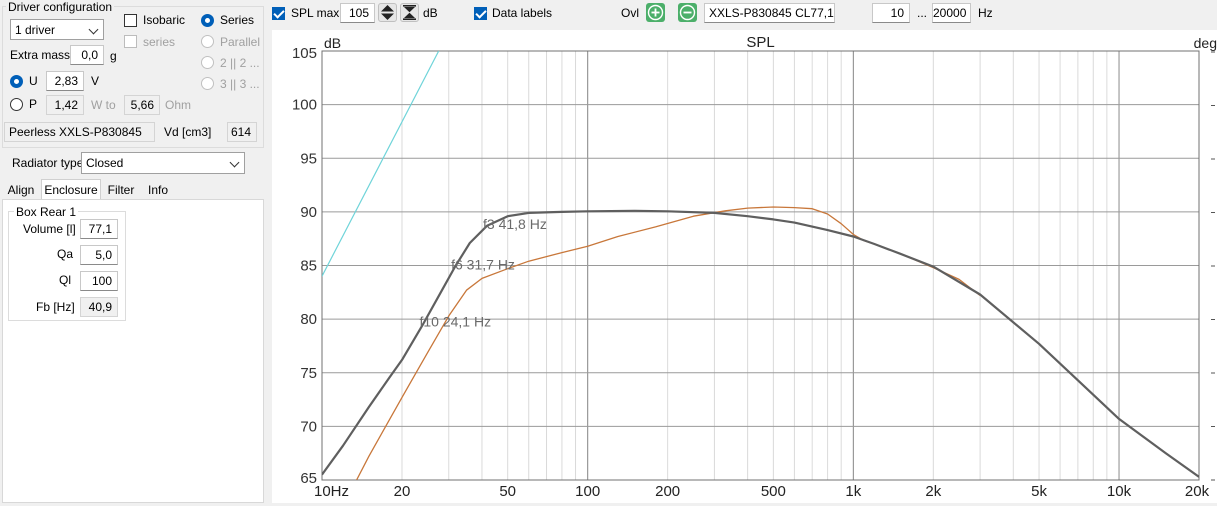 The height and width of the screenshot is (506, 1217). What do you see at coordinates (65, 105) in the screenshot?
I see `power-value: 1,42` at bounding box center [65, 105].